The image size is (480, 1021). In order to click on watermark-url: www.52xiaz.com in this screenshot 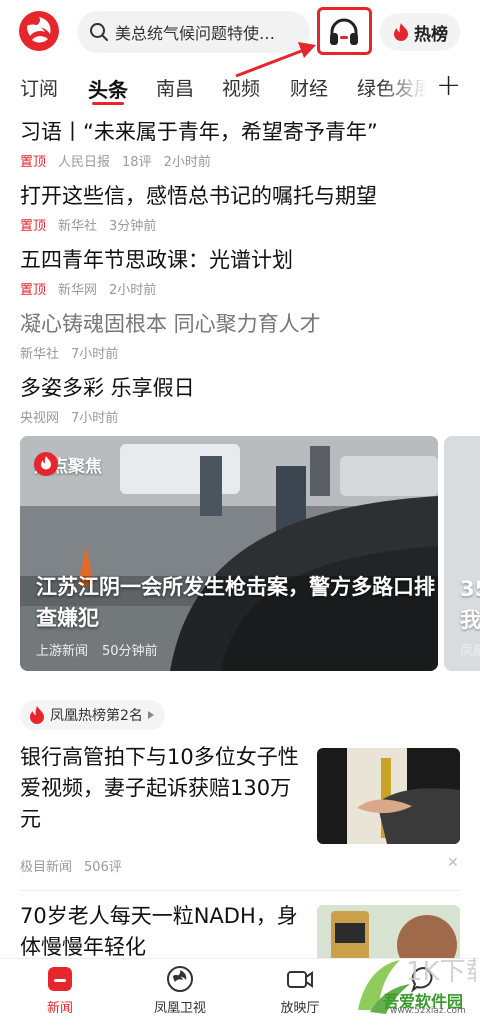, I will do `click(428, 1011)`.